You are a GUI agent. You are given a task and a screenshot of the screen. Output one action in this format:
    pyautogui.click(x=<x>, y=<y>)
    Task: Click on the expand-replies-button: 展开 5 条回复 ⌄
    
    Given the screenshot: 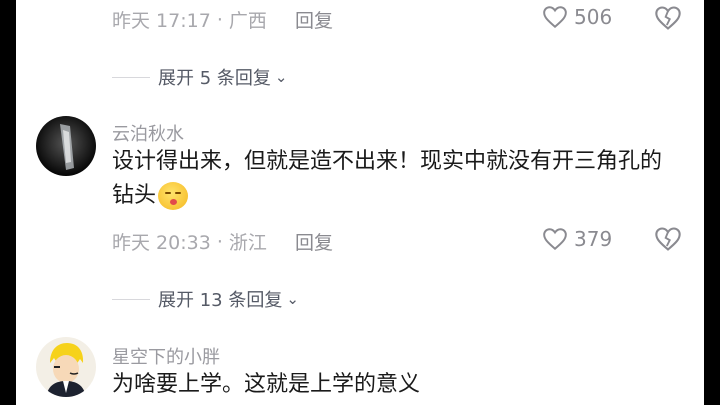 What is the action you would take?
    pyautogui.click(x=199, y=77)
    